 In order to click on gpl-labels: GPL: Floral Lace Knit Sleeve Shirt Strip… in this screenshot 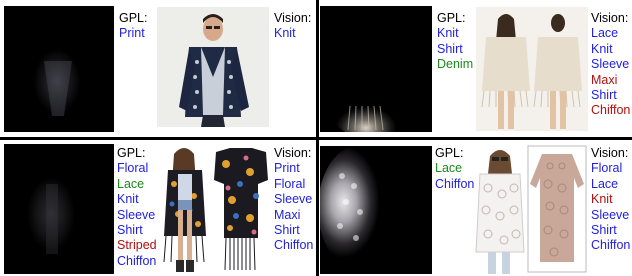, I will do `click(137, 207)`.